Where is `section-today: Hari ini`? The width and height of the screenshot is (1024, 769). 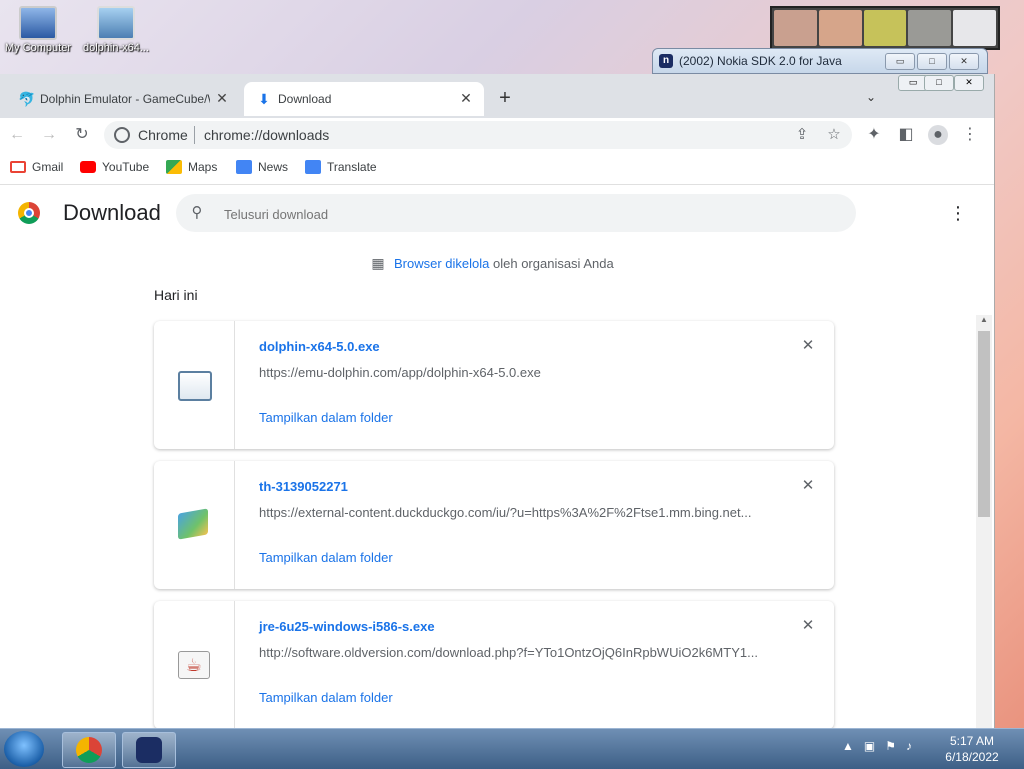
section-today: Hari ini is located at coordinates (176, 295).